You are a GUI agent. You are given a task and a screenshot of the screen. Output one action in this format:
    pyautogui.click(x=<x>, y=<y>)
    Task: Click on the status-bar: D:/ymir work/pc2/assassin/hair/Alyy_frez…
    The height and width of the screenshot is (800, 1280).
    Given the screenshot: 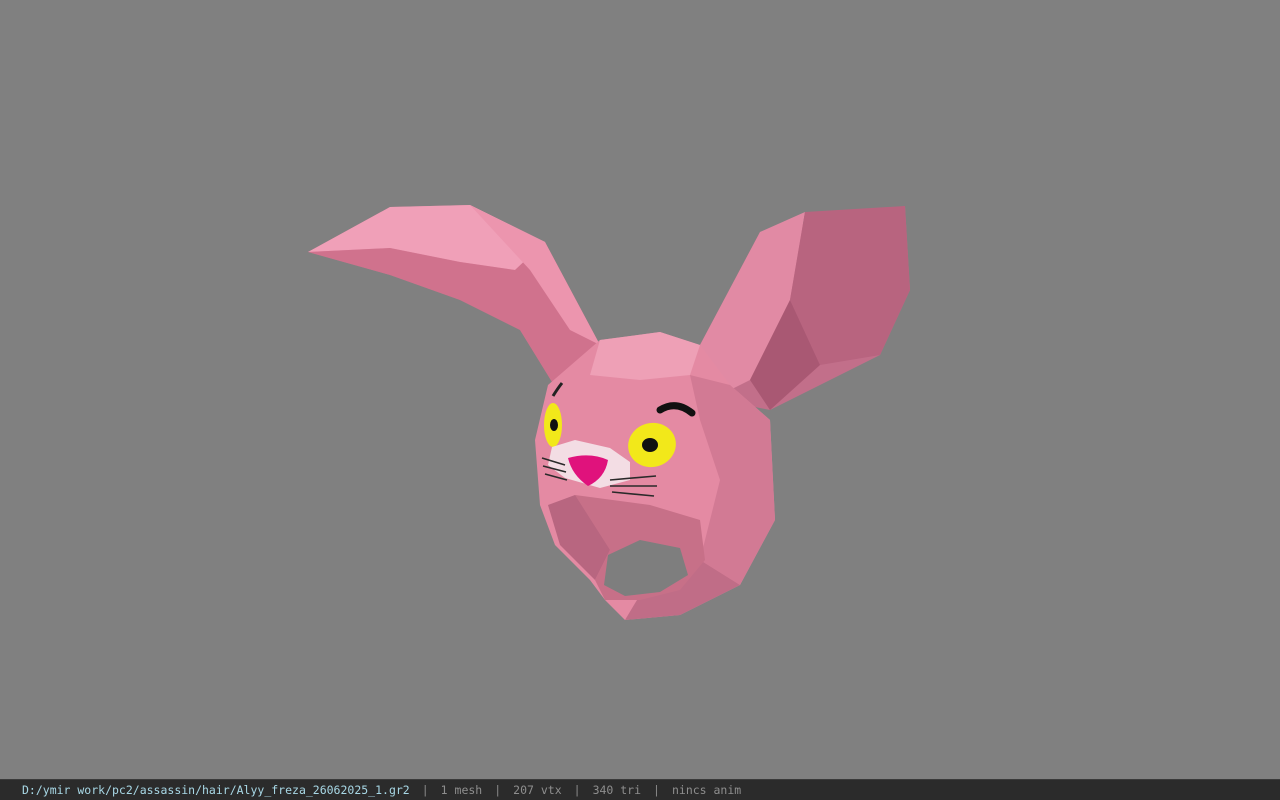 What is the action you would take?
    pyautogui.click(x=640, y=789)
    